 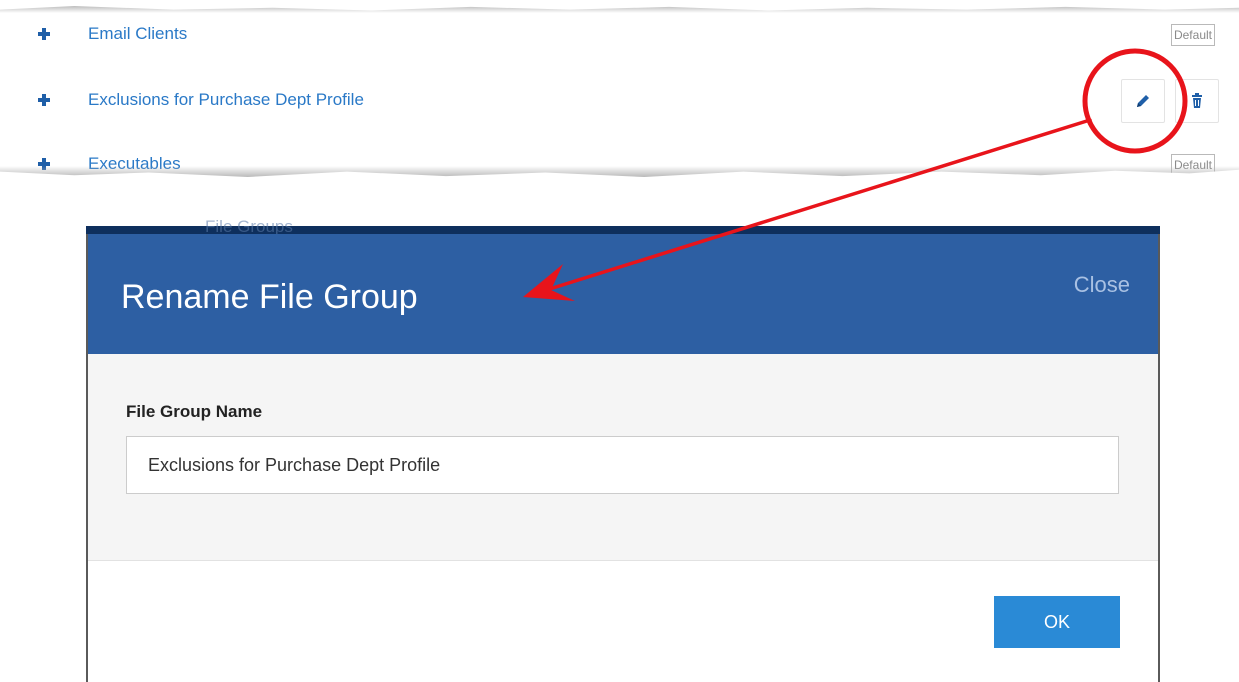 I want to click on list-item: Exclusions for Purchase Dept Profile, so click(x=625, y=101).